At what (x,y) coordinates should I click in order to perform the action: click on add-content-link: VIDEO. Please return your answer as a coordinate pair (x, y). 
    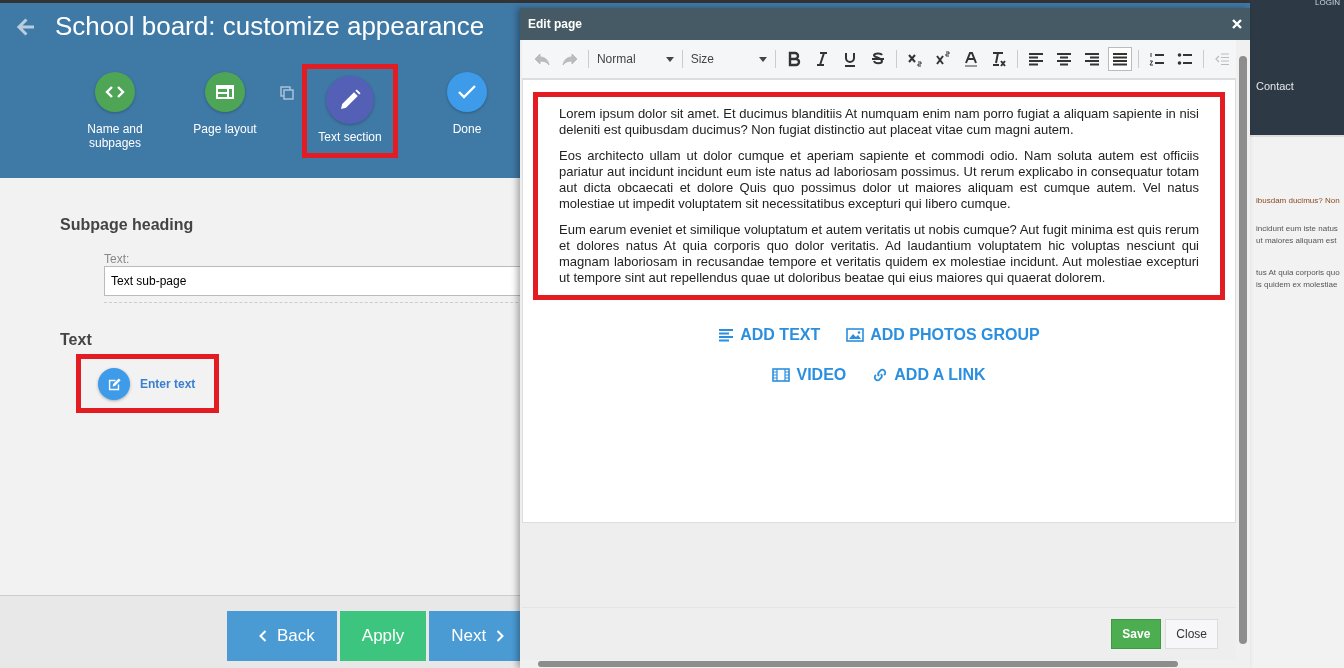
    Looking at the image, I should click on (809, 375).